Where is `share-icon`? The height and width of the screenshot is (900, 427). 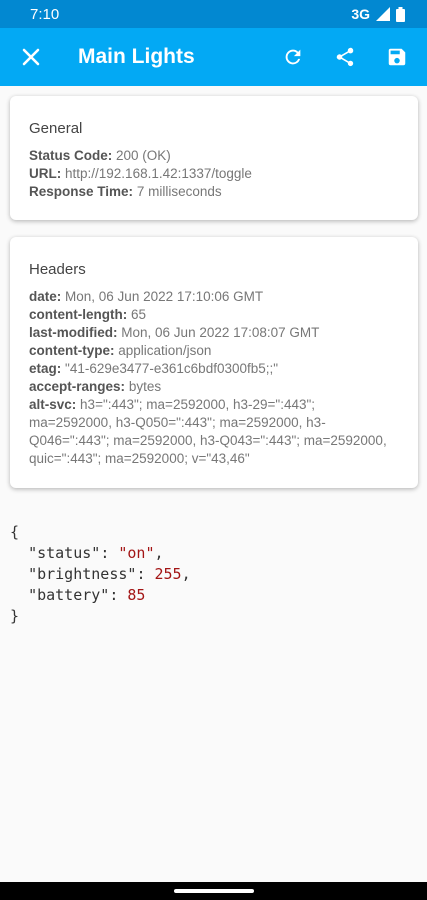 share-icon is located at coordinates (345, 57).